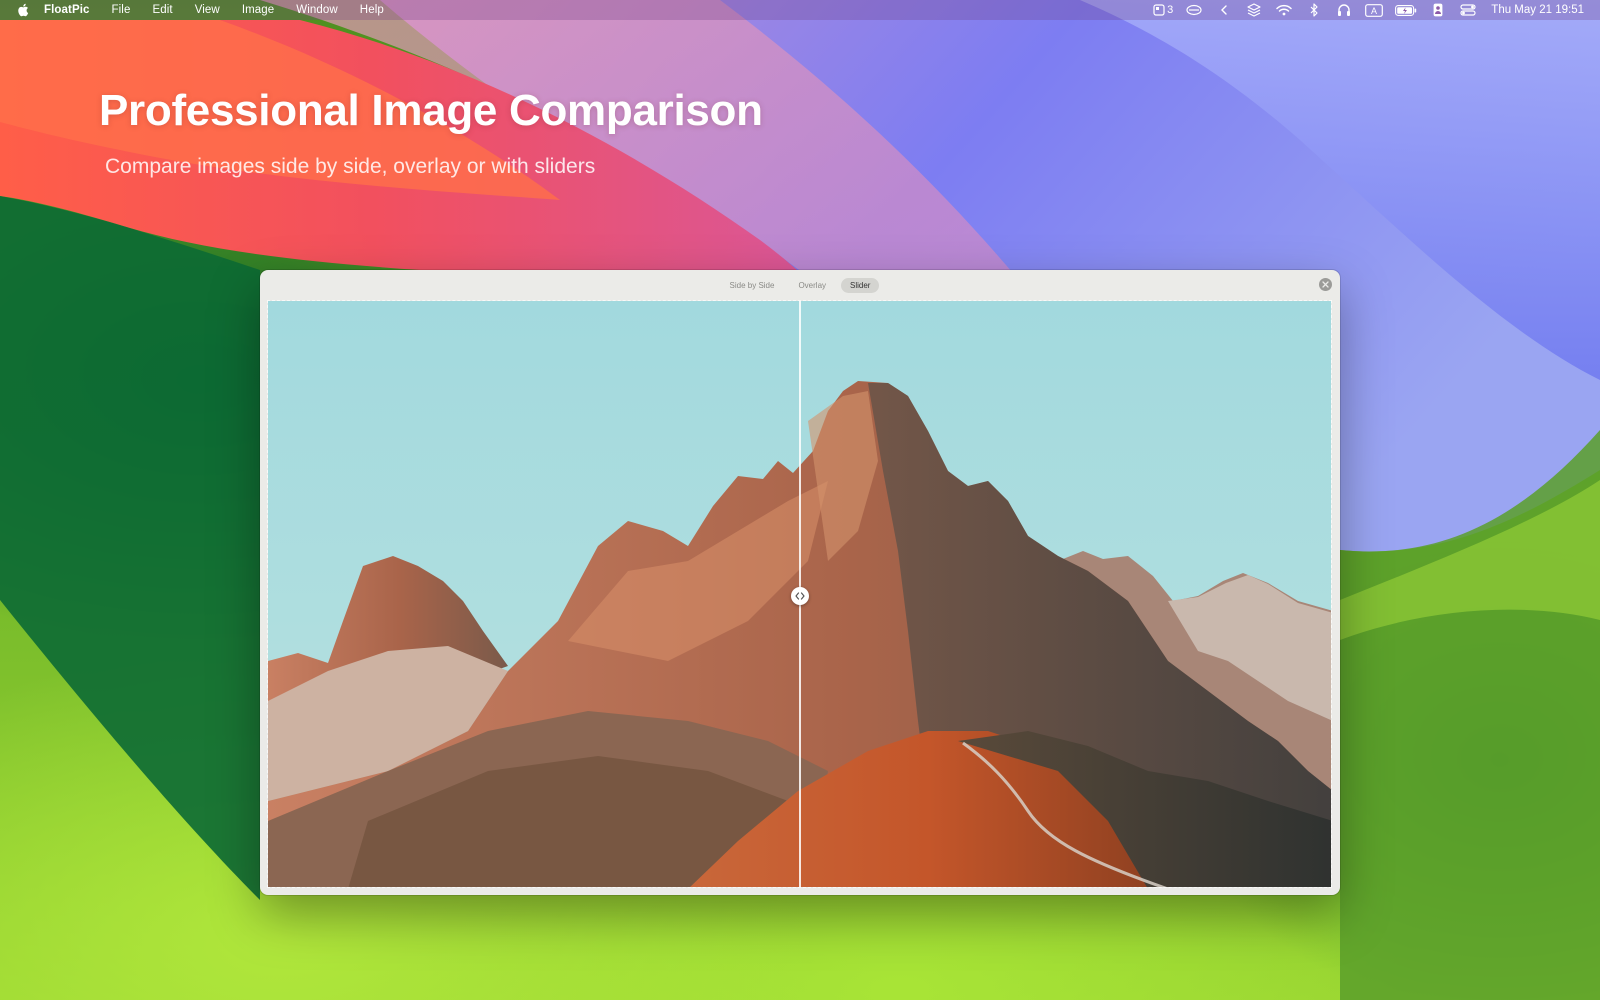 Image resolution: width=1600 pixels, height=1000 pixels. What do you see at coordinates (67, 10) in the screenshot?
I see `menu-app-name: FloatPic` at bounding box center [67, 10].